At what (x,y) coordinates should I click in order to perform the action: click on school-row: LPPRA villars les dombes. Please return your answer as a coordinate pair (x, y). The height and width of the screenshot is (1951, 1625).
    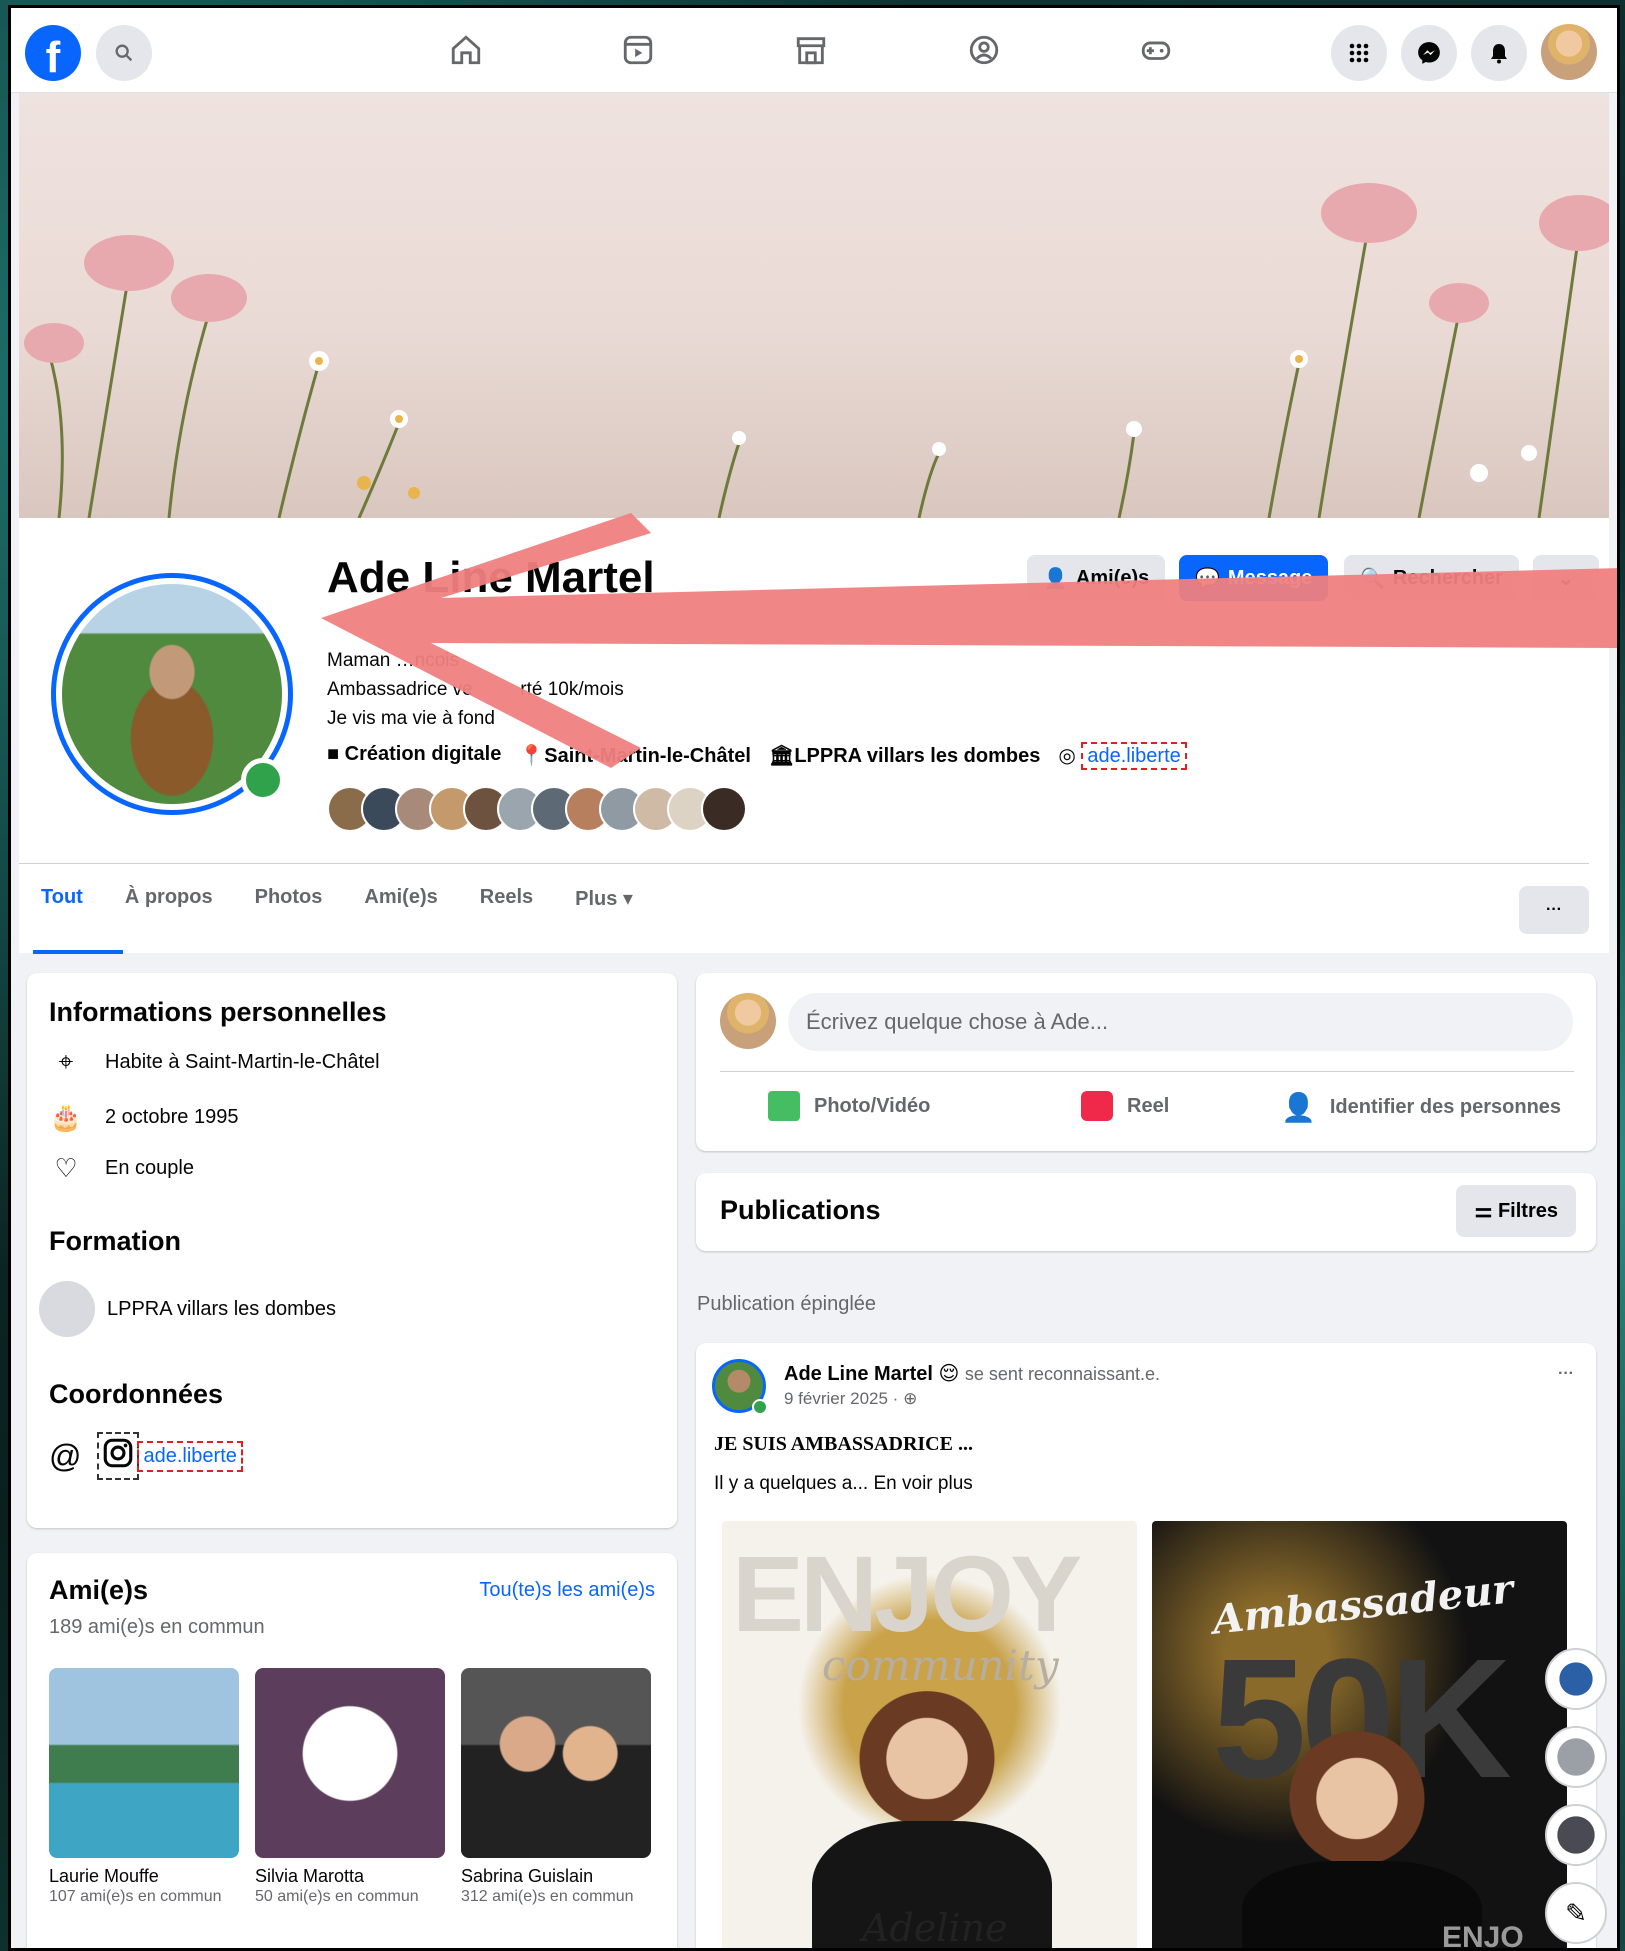
    Looking at the image, I should click on (347, 1309).